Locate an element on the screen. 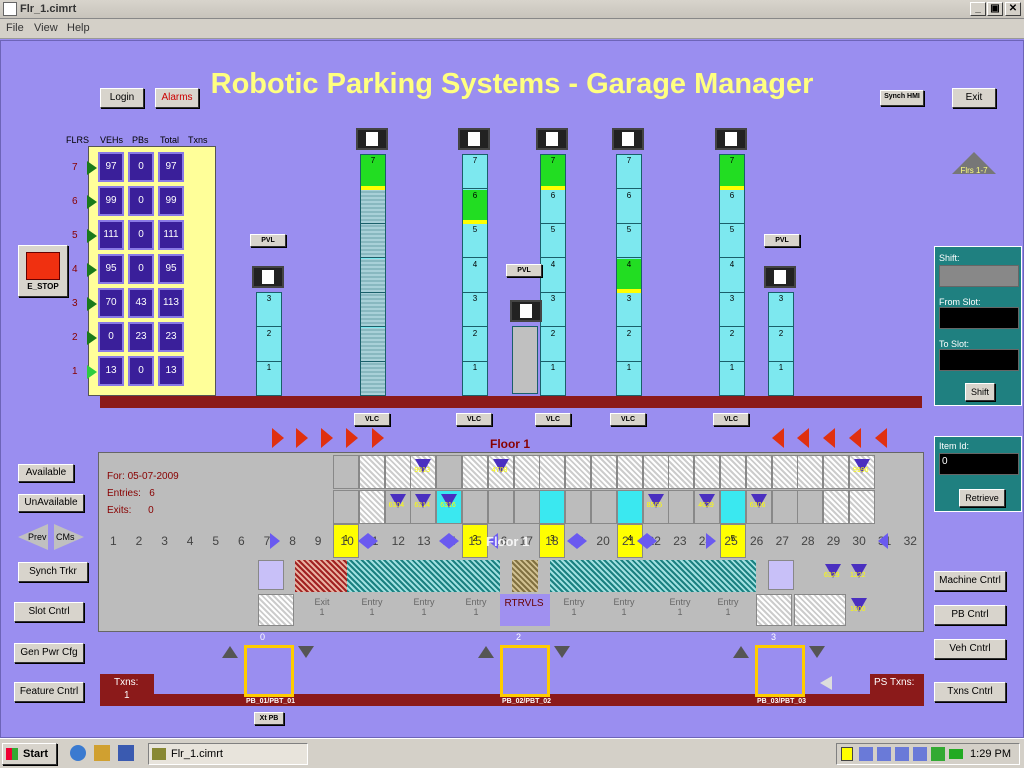 This screenshot has width=1024, height=768. minimize-button: _ is located at coordinates (978, 9).